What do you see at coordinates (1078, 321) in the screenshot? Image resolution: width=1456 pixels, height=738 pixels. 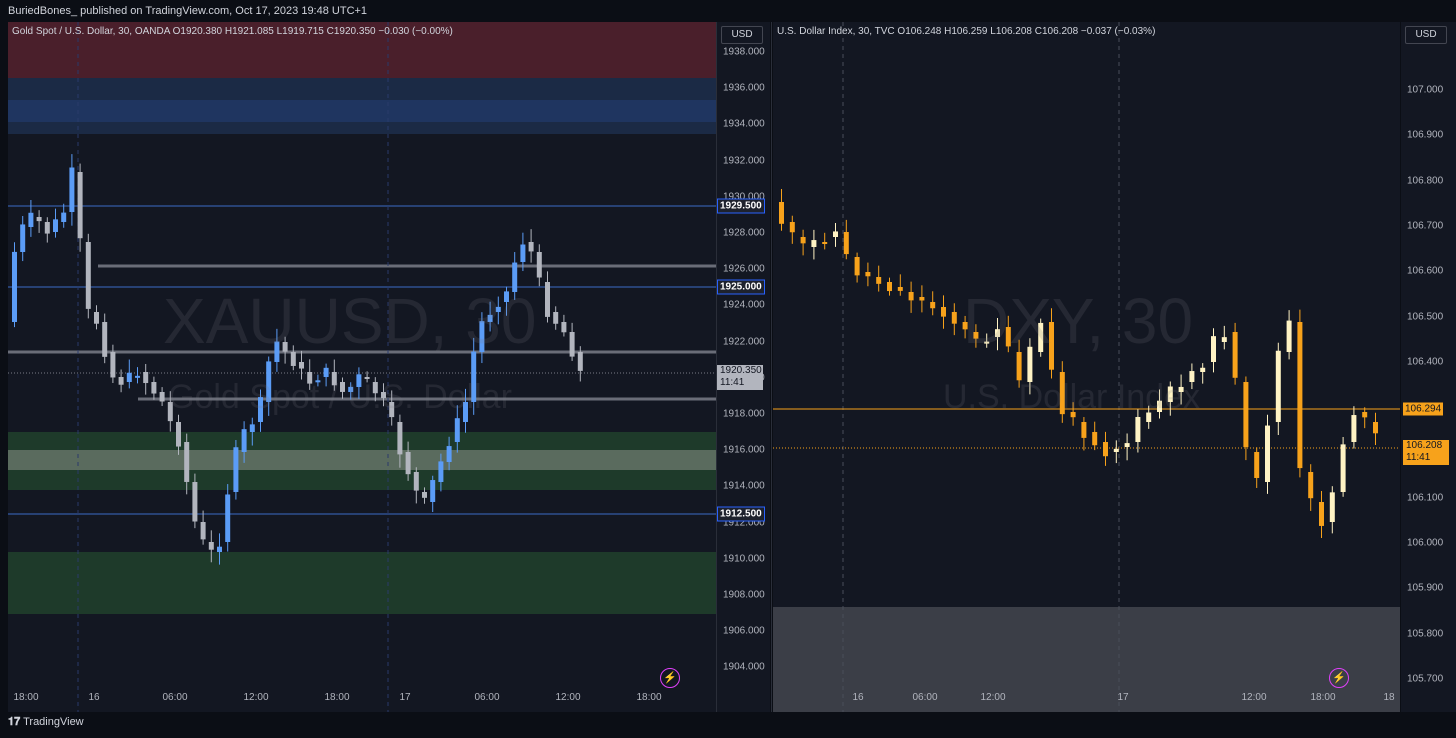 I see `dxy-watermark-symbol: DXY, 30` at bounding box center [1078, 321].